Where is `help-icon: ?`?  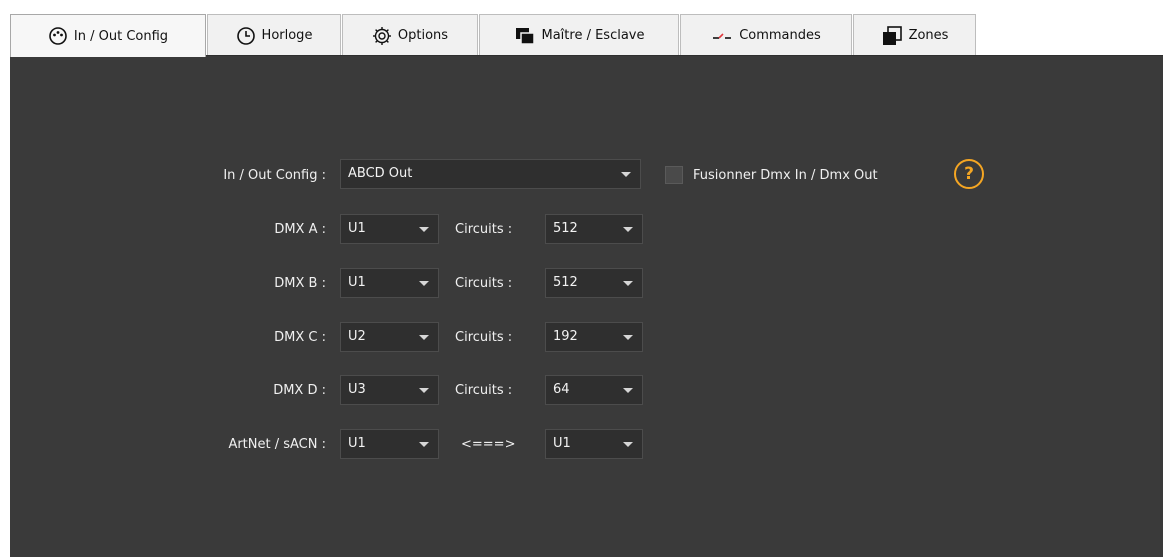
help-icon: ? is located at coordinates (969, 174).